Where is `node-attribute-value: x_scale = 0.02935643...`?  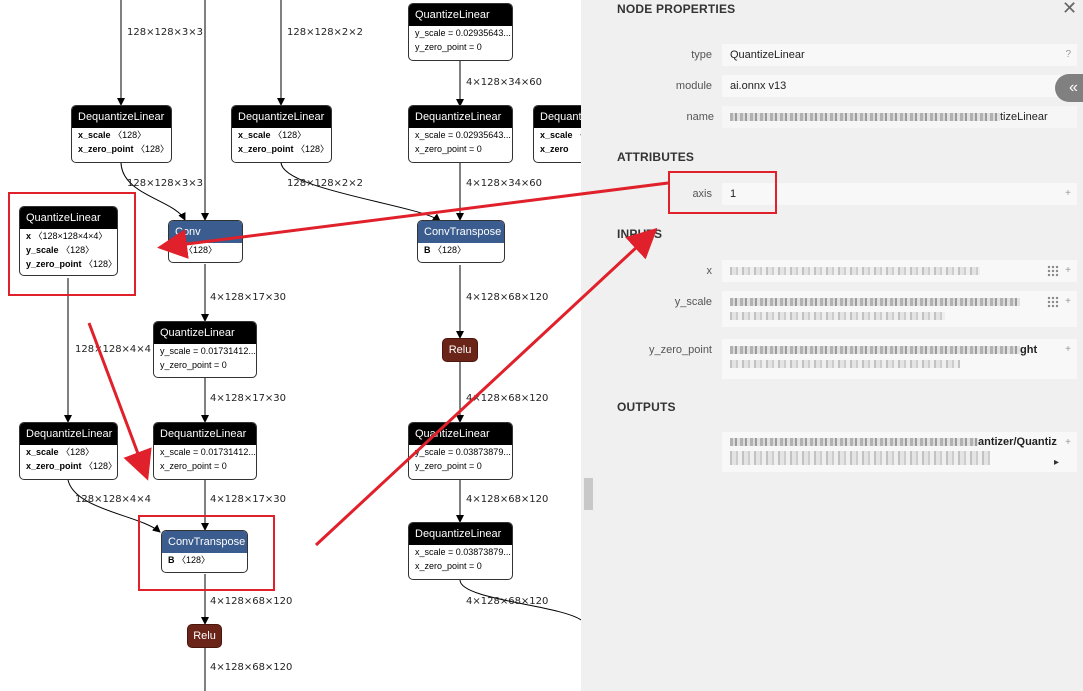
node-attribute-value: x_scale = 0.02935643... is located at coordinates (463, 135).